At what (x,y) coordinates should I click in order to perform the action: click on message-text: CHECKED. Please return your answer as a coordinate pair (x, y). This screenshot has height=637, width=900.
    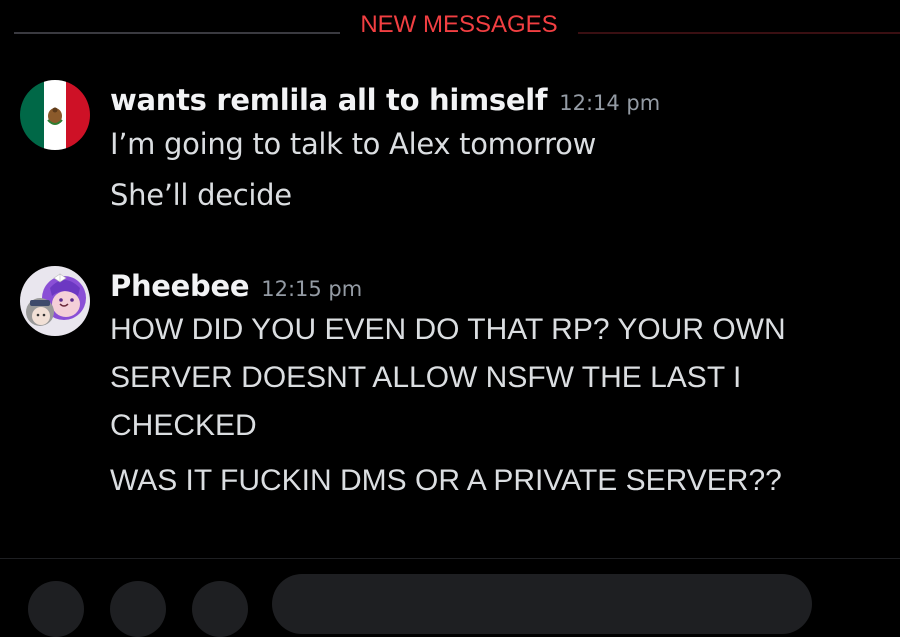
    Looking at the image, I should click on (183, 425).